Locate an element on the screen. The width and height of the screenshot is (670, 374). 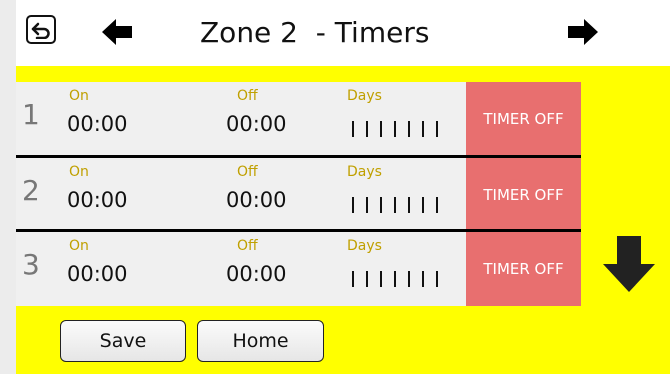
timer-number: 1 is located at coordinates (31, 114).